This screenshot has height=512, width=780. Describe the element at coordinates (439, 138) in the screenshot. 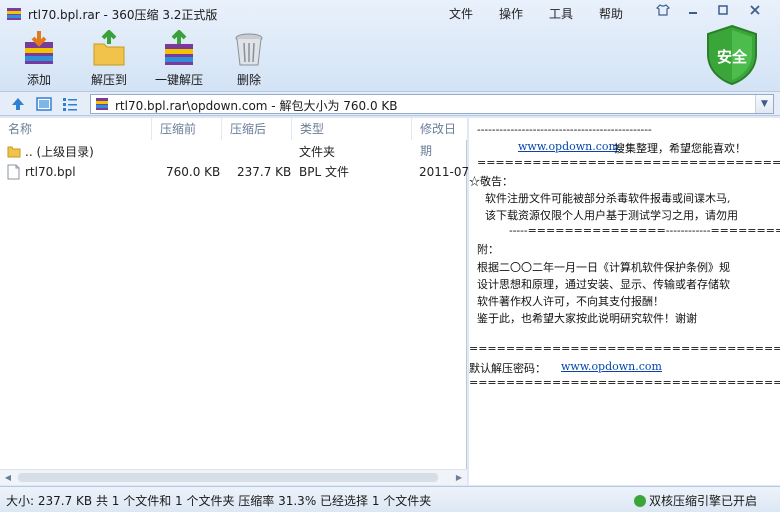

I see `column-modified: 修改日期` at that location.